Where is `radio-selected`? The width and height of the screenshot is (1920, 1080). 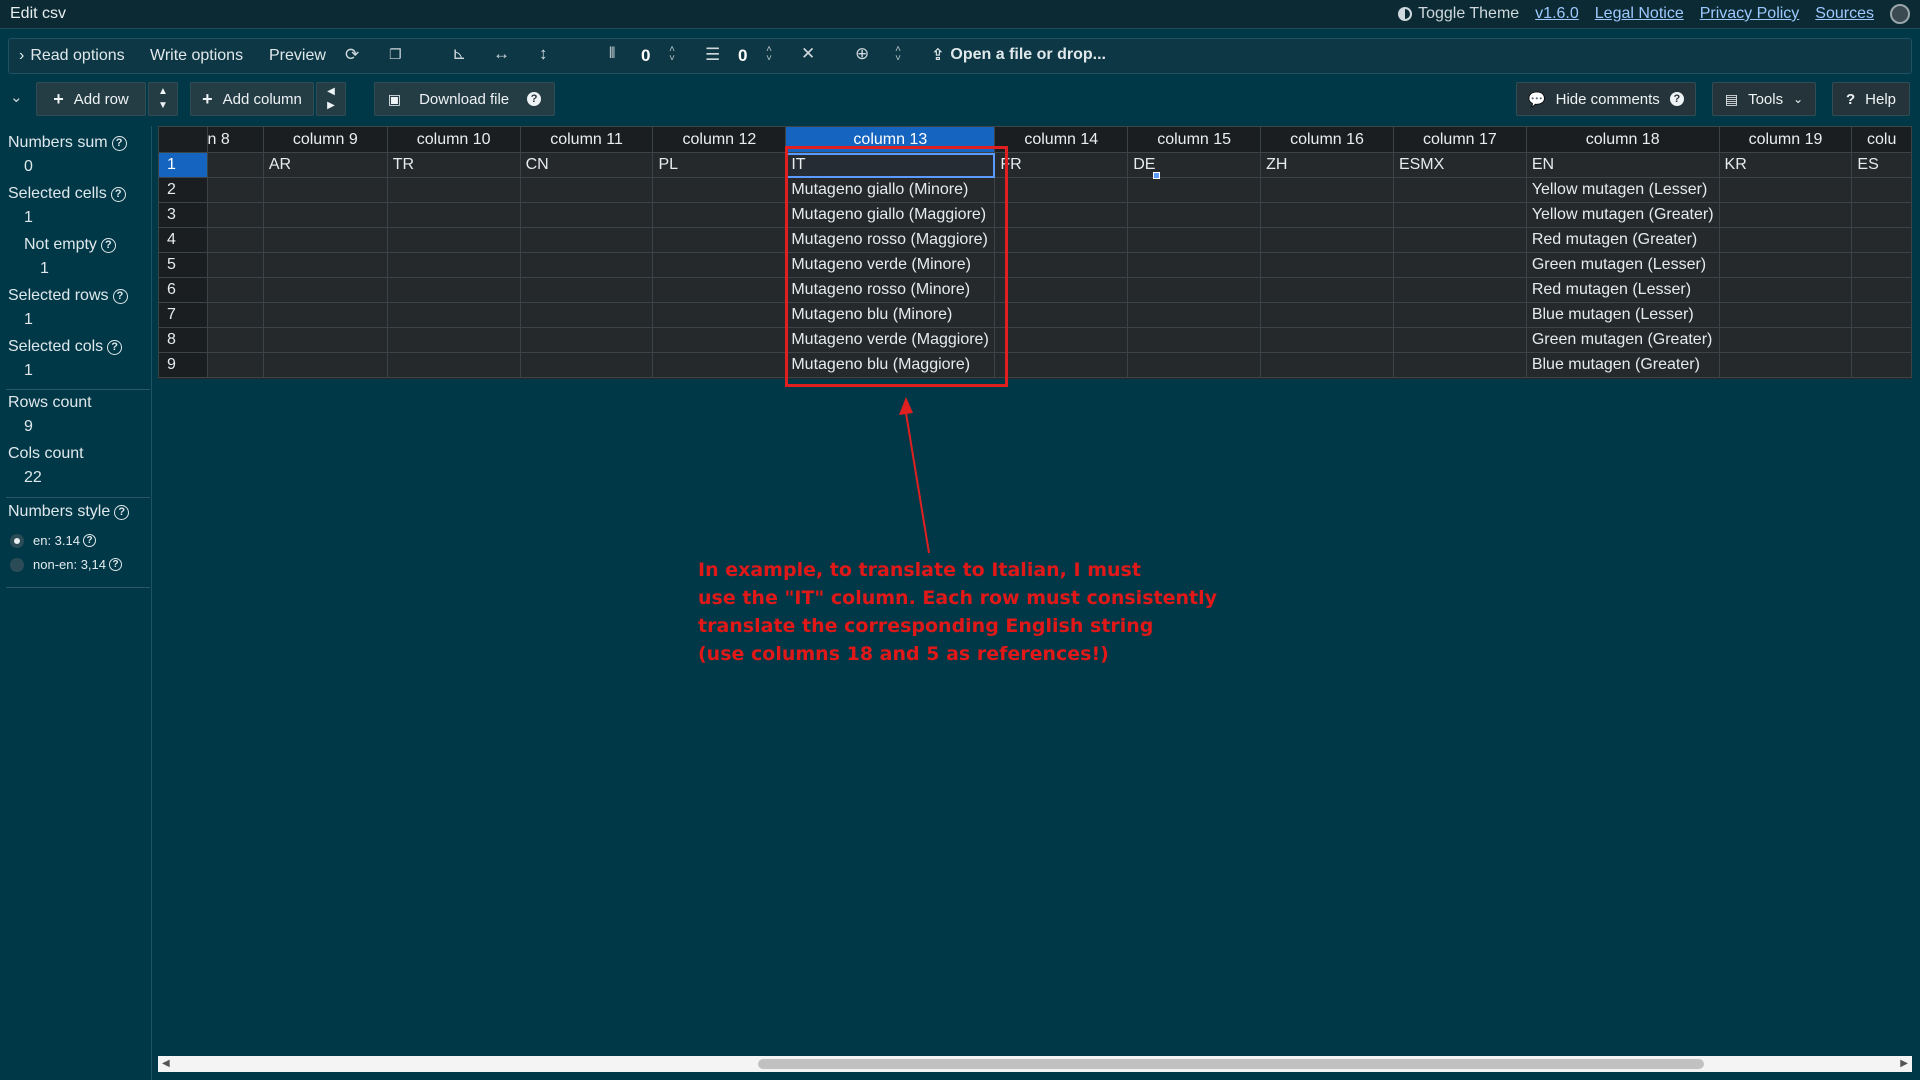 radio-selected is located at coordinates (17, 540).